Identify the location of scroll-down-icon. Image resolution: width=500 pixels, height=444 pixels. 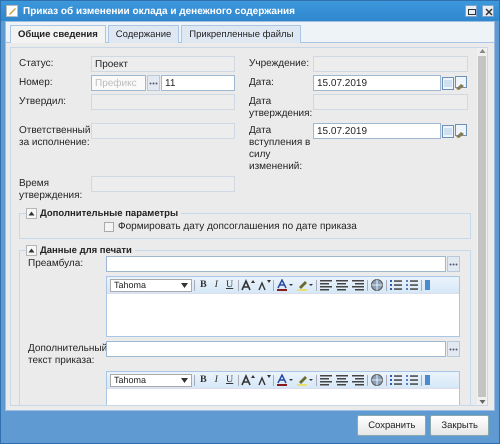
(482, 402).